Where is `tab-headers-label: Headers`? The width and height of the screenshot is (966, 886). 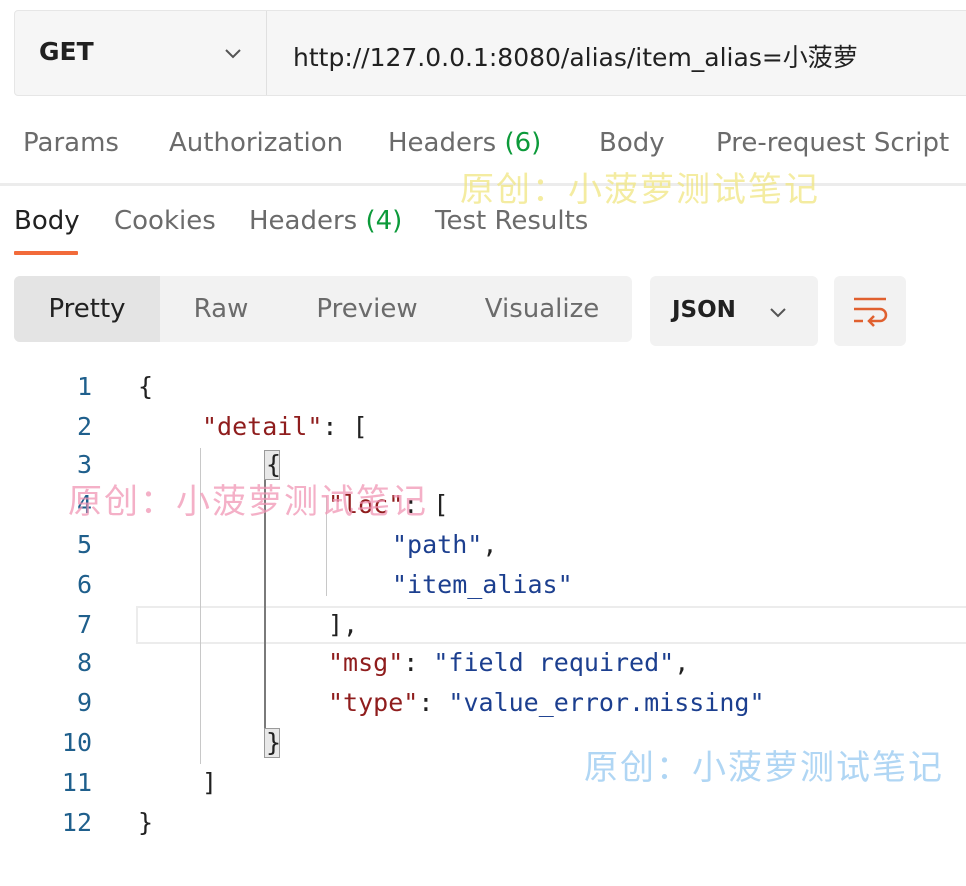
tab-headers-label: Headers is located at coordinates (442, 143).